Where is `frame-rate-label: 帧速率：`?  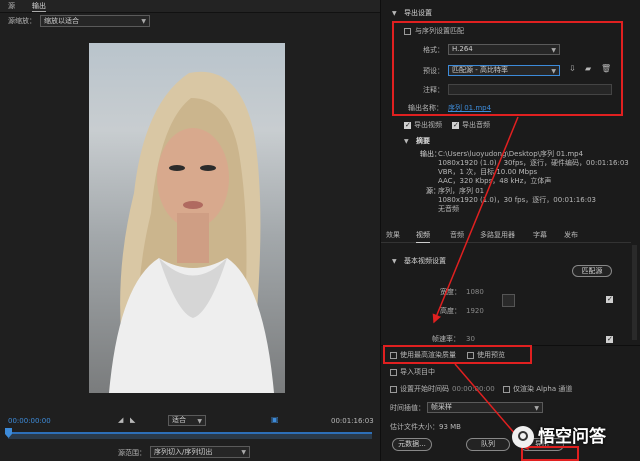
frame-rate-label: 帧速率： is located at coordinates (446, 339).